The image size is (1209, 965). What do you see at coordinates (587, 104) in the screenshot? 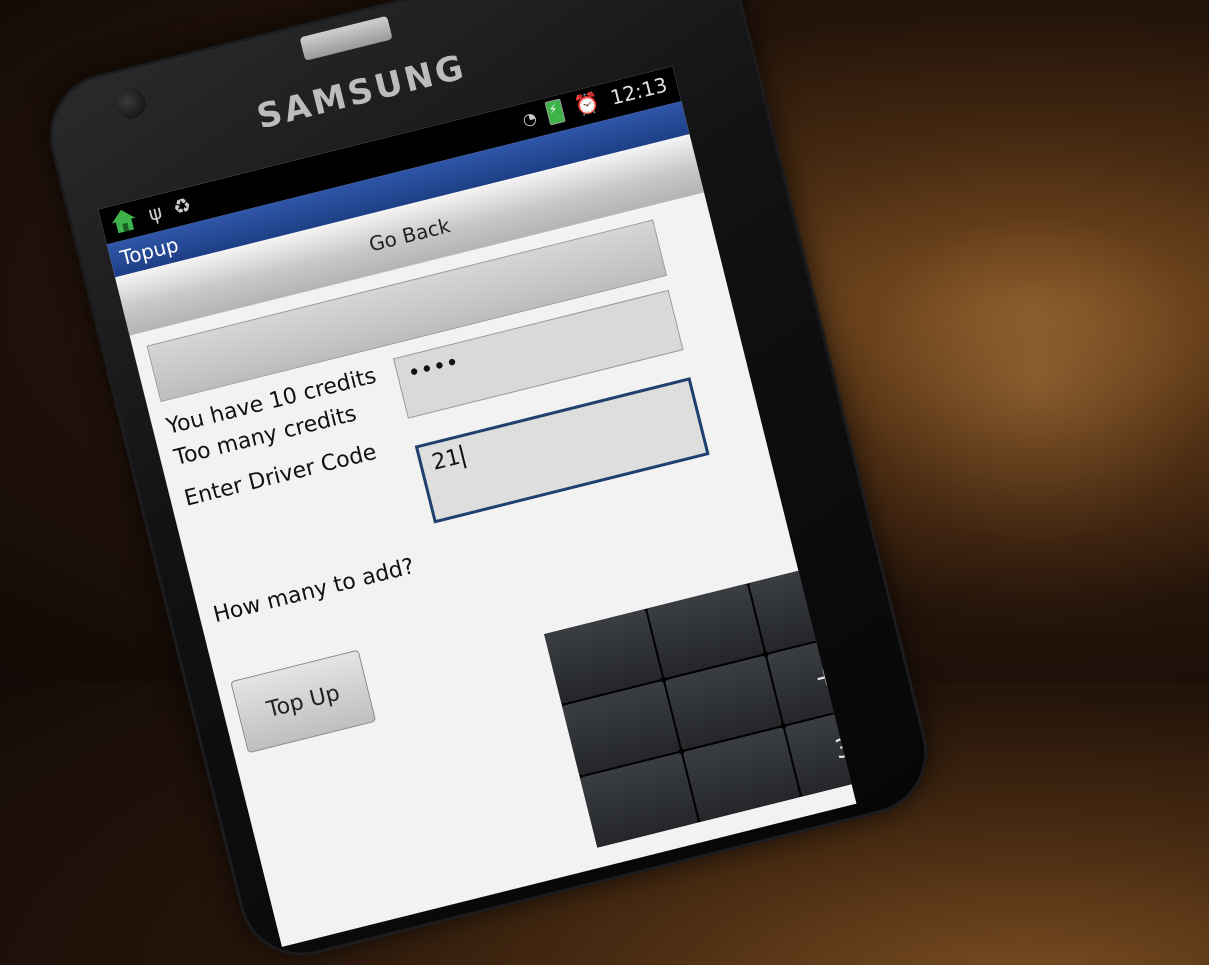
I see `alarm-icon: ⏰` at bounding box center [587, 104].